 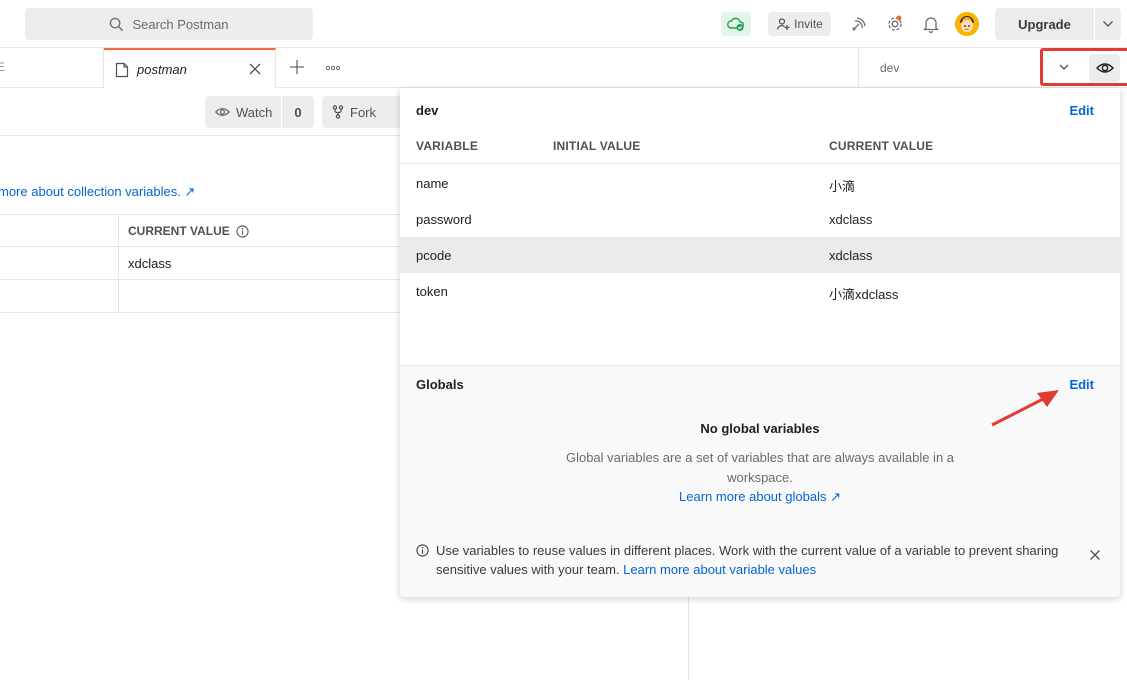 What do you see at coordinates (760, 497) in the screenshot?
I see `learn-globals-link: Learn more about globals ↗` at bounding box center [760, 497].